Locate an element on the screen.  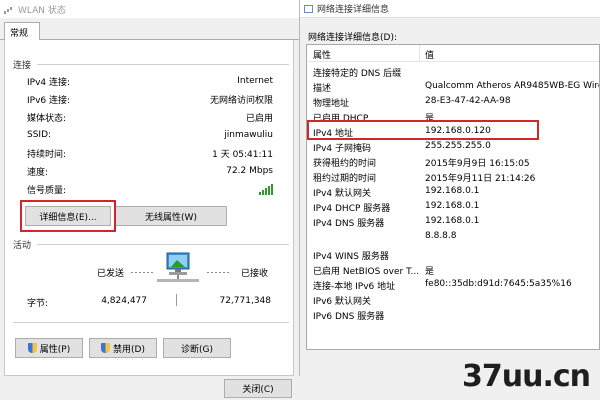
network-activity-icon is located at coordinates (178, 267).